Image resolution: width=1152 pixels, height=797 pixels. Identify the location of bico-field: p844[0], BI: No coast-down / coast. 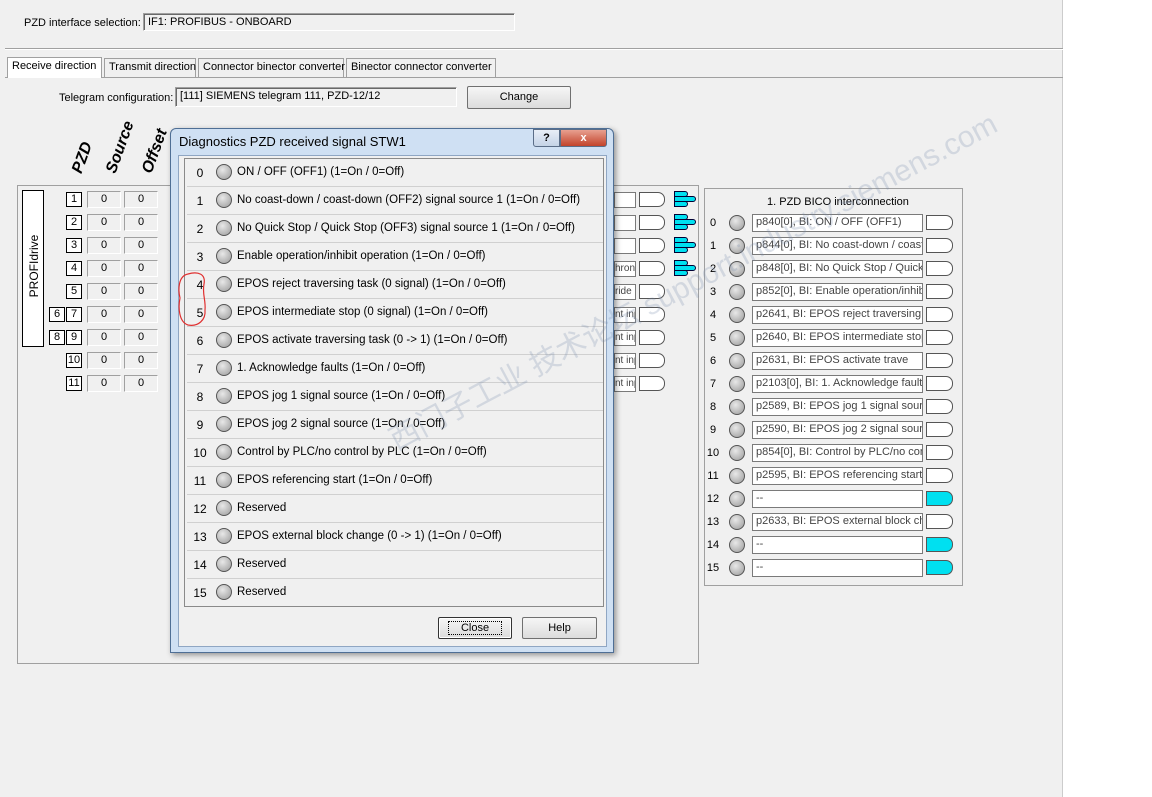
(837, 246).